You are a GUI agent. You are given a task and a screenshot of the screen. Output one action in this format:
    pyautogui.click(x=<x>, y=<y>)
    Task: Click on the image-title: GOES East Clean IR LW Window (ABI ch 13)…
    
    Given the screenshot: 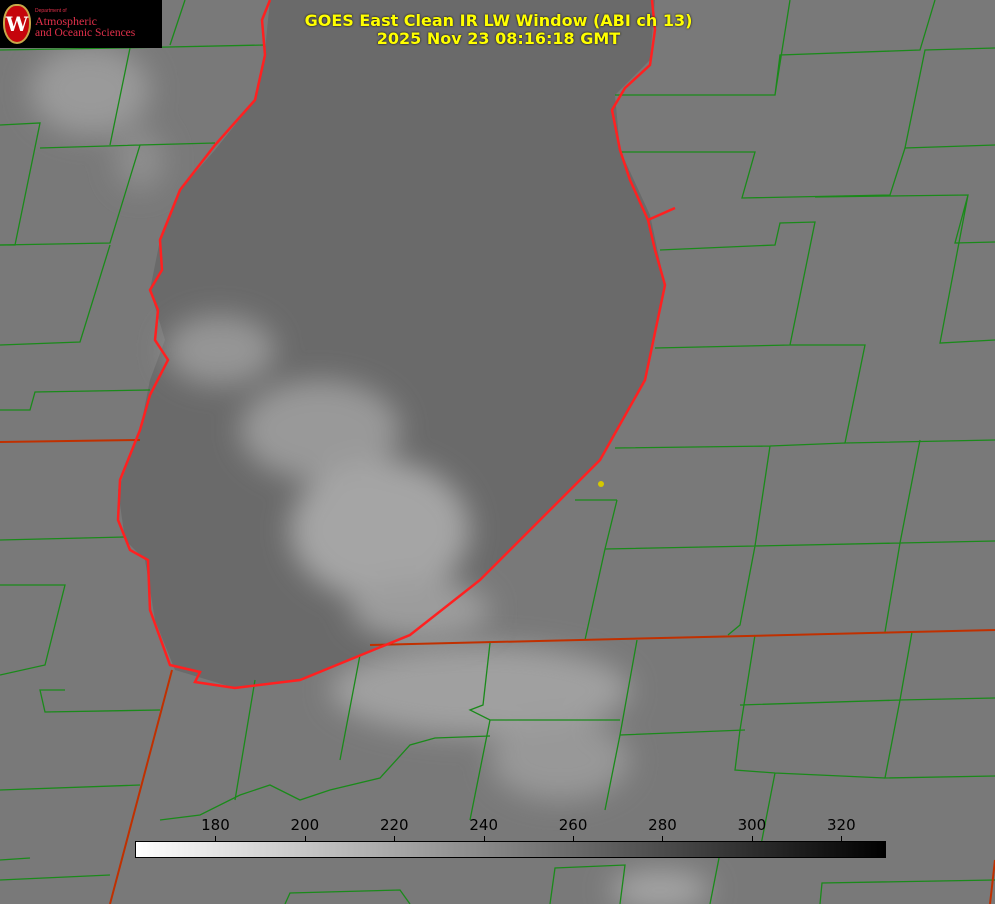 What is the action you would take?
    pyautogui.click(x=497, y=30)
    